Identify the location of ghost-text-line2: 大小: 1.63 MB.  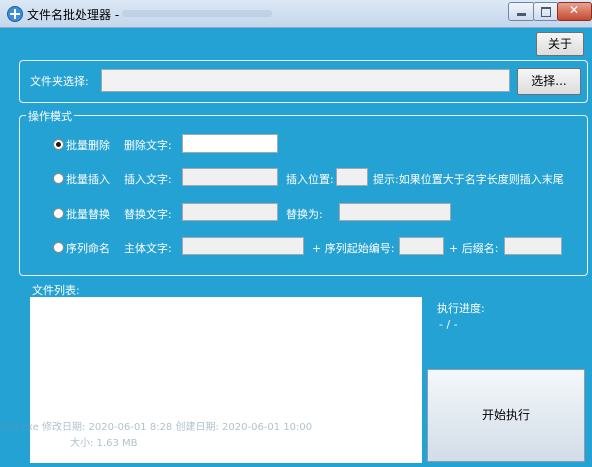
(104, 443).